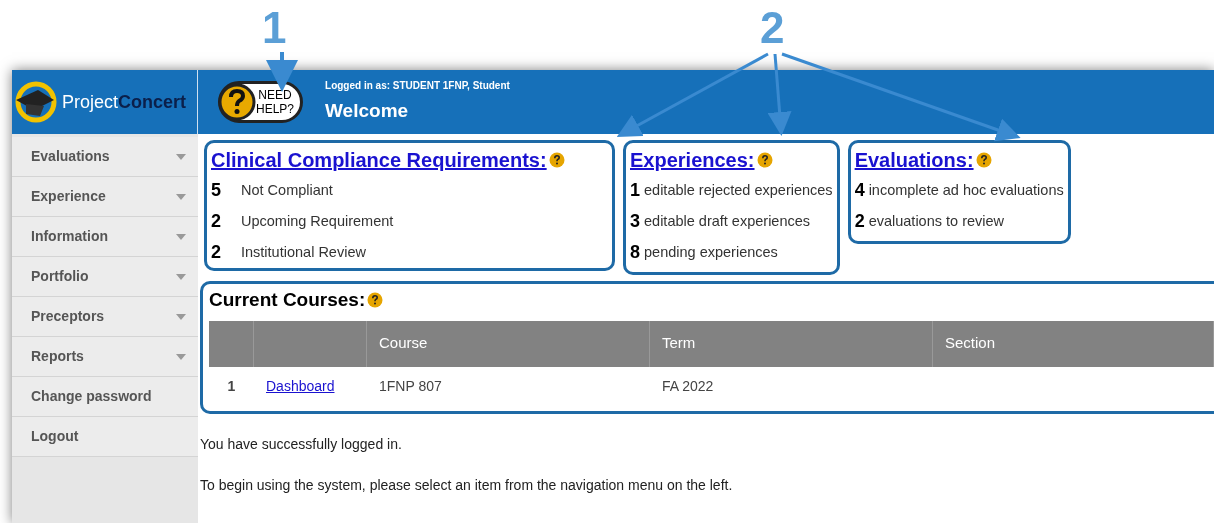 The width and height of the screenshot is (1214, 523). Describe the element at coordinates (688, 386) in the screenshot. I see `table-cell: FA 2022` at that location.